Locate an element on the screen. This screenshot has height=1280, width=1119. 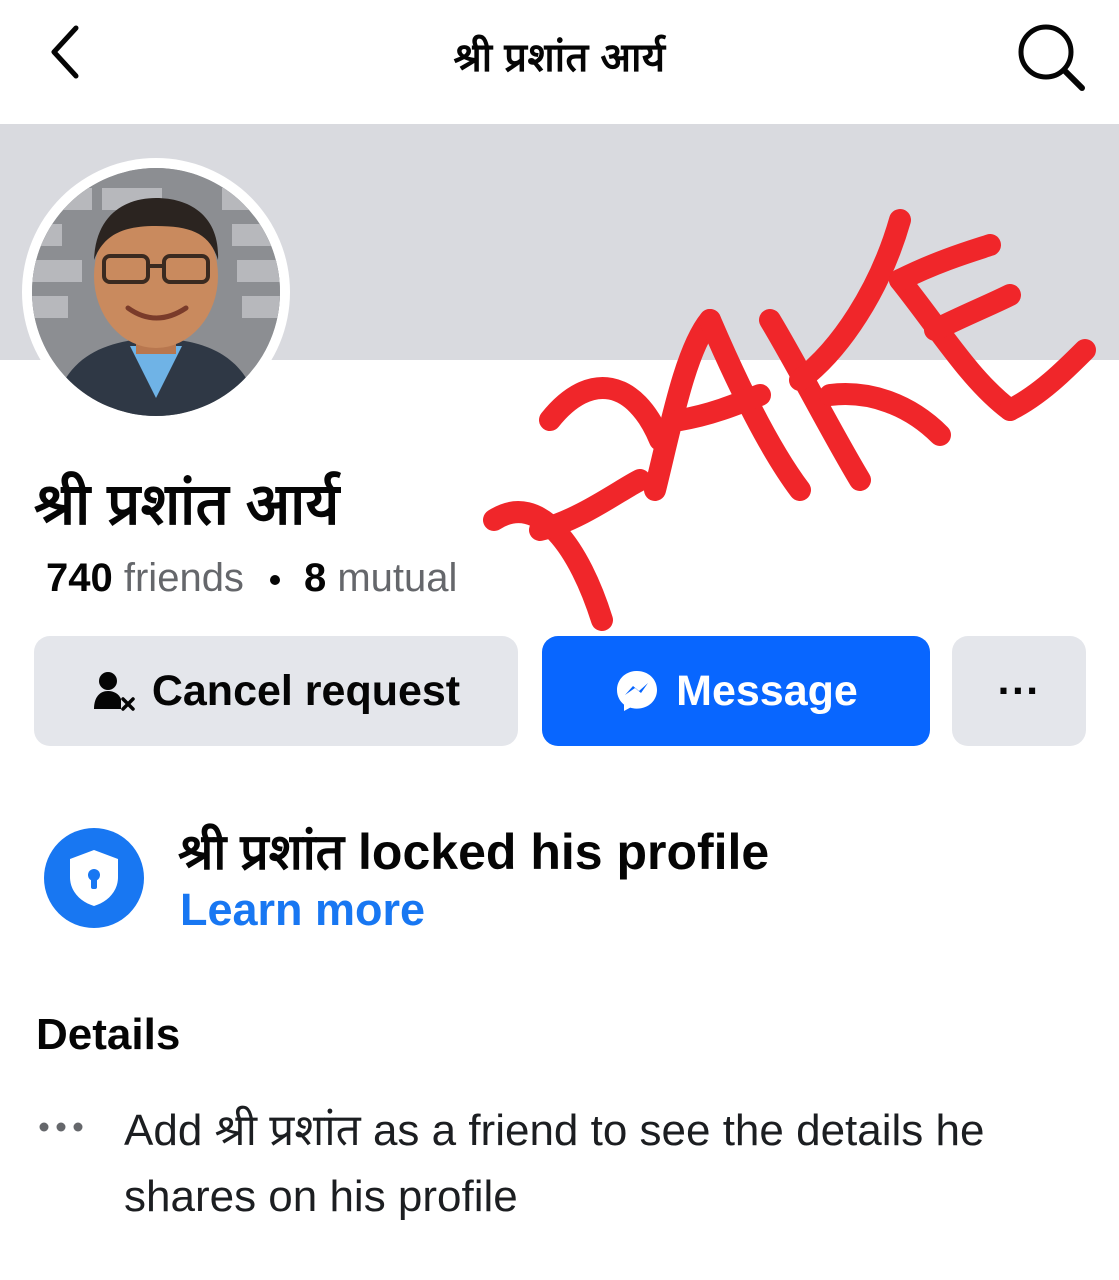
shield-lock-icon is located at coordinates (94, 878).